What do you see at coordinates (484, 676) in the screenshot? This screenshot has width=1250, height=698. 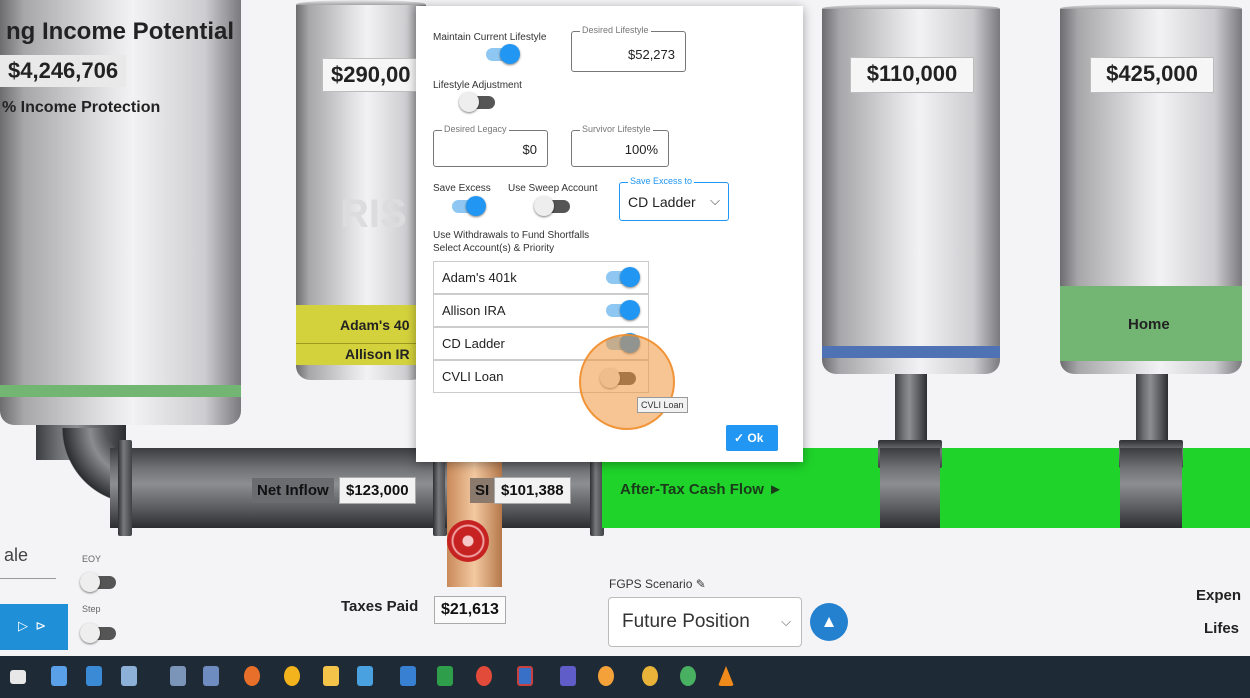 I see `app-icon-red` at bounding box center [484, 676].